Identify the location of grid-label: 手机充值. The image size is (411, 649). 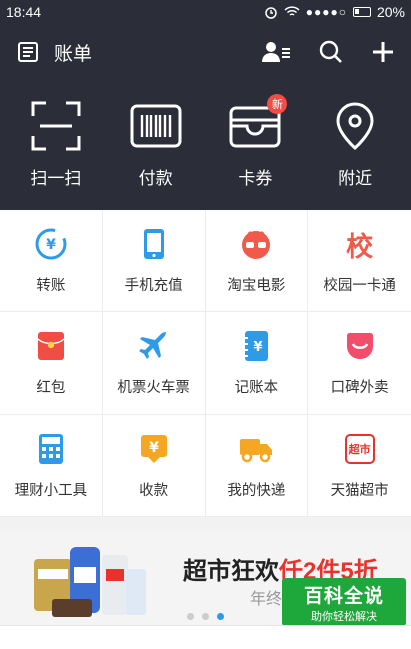
(153, 286).